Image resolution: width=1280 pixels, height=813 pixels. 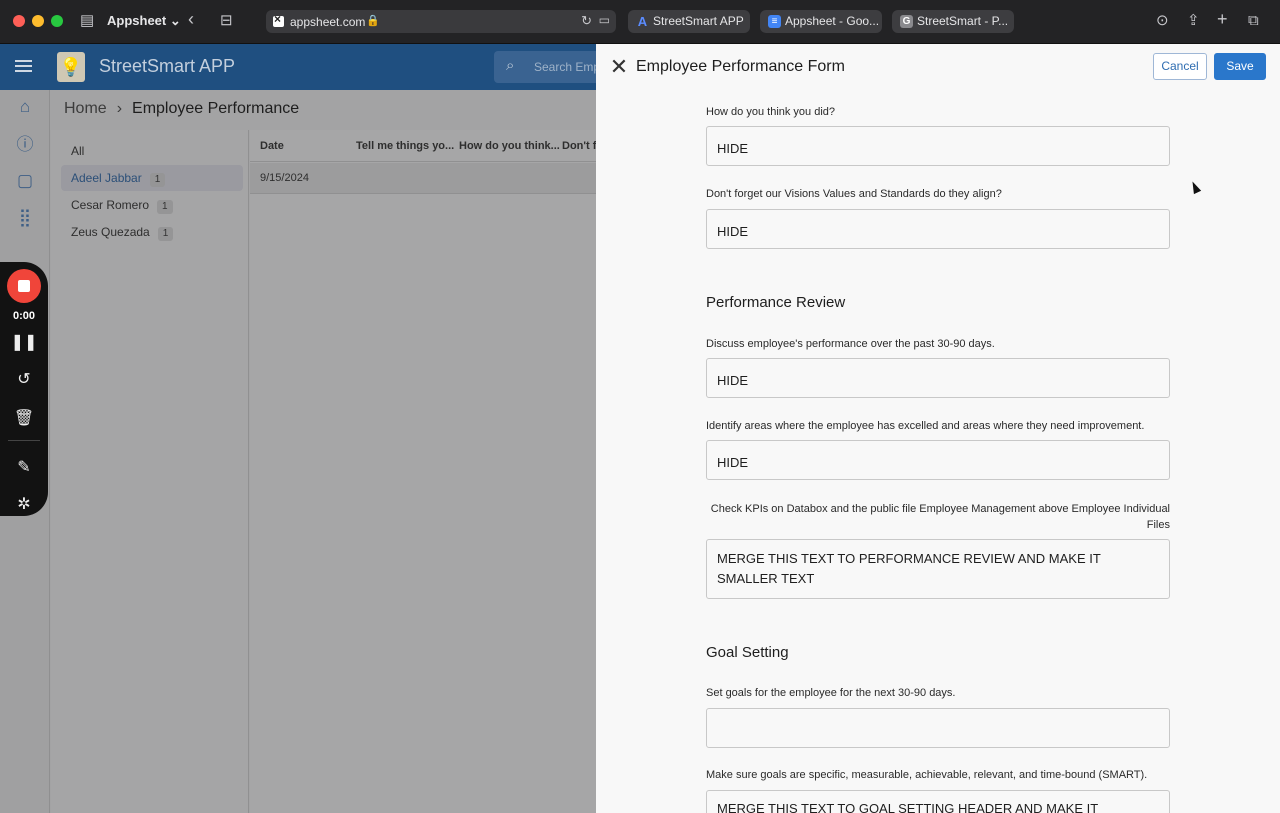 What do you see at coordinates (747, 652) in the screenshot?
I see `goal-setting-header: Goal Setting` at bounding box center [747, 652].